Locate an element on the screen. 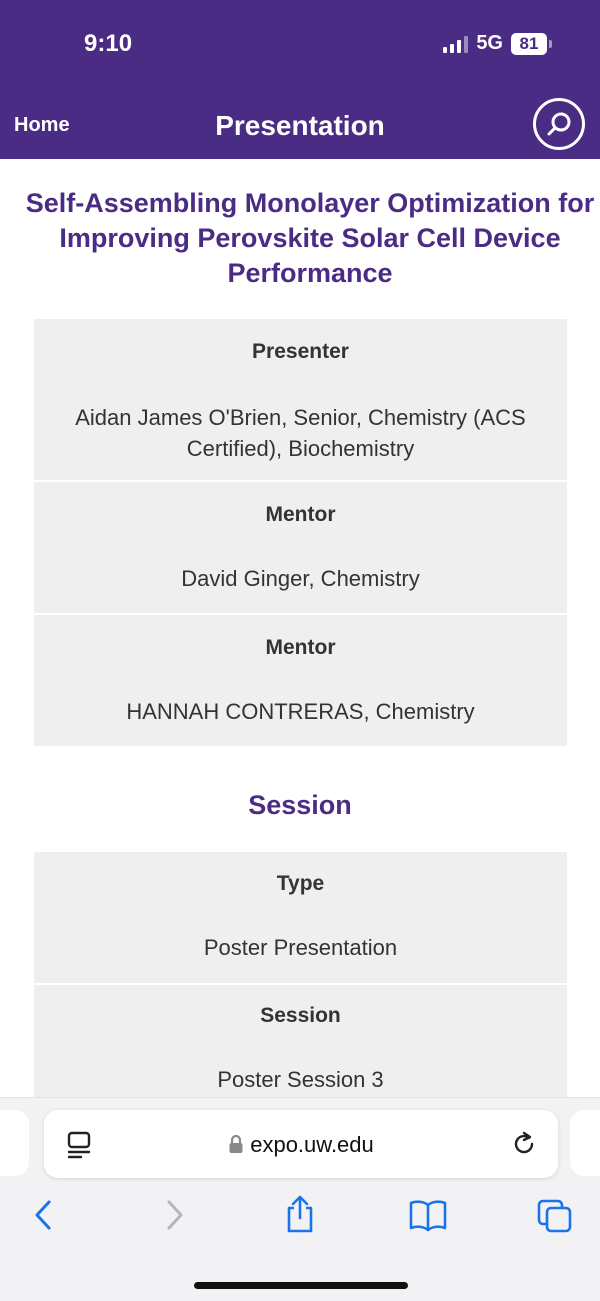 This screenshot has height=1301, width=600. search-button is located at coordinates (559, 124).